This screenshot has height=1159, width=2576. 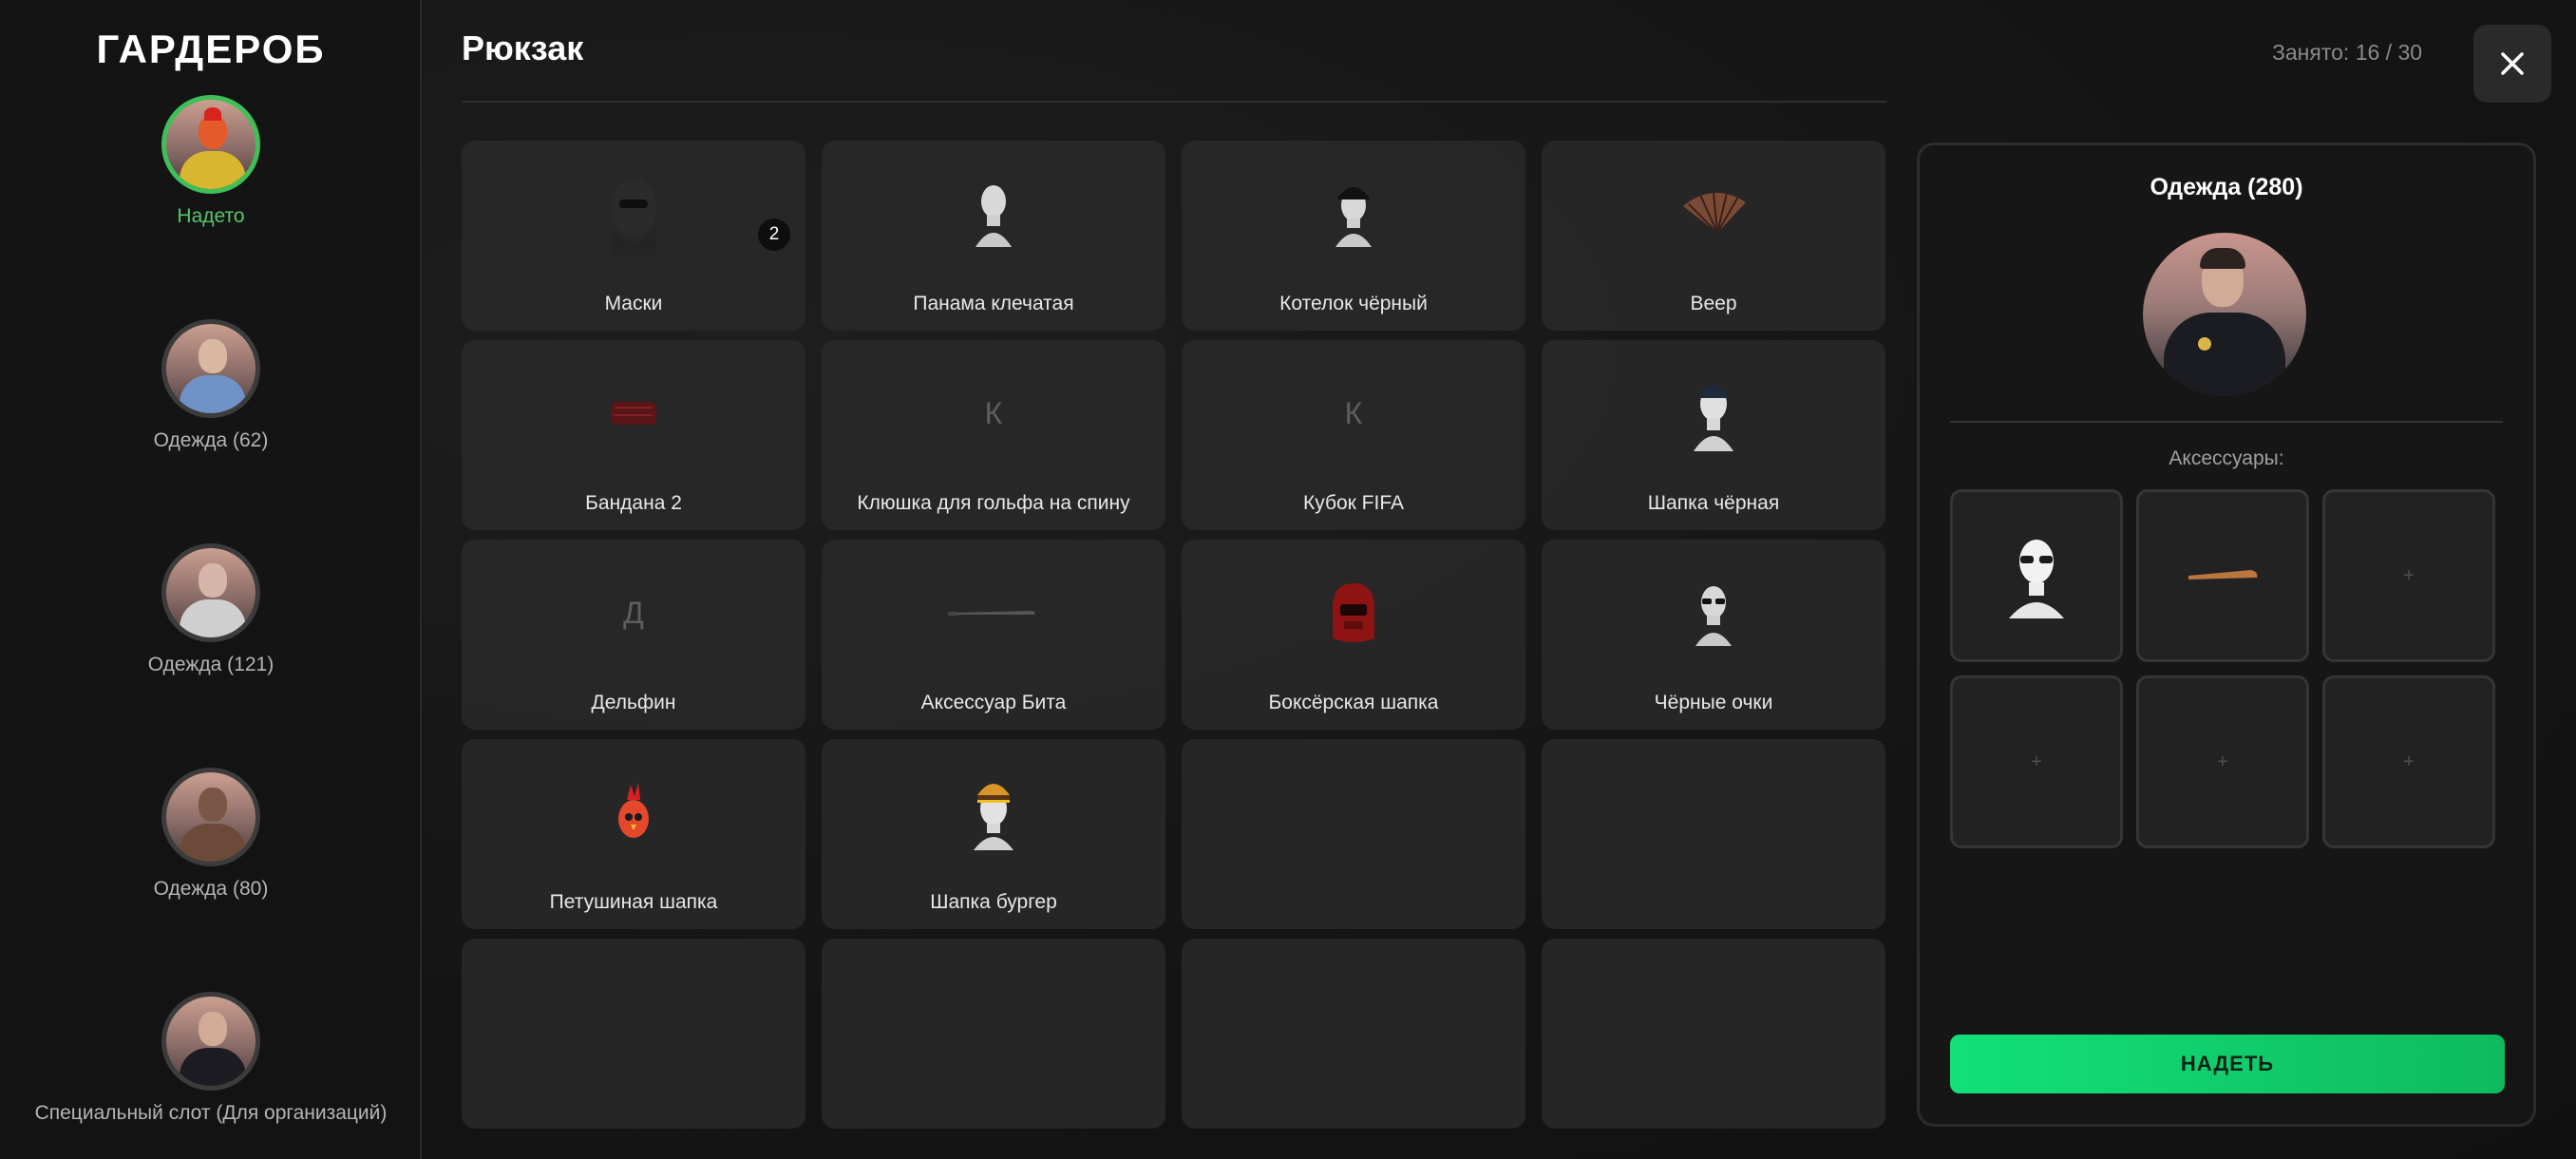 I want to click on inventory-item-burger-hat: Шапка бургер, so click(x=994, y=834).